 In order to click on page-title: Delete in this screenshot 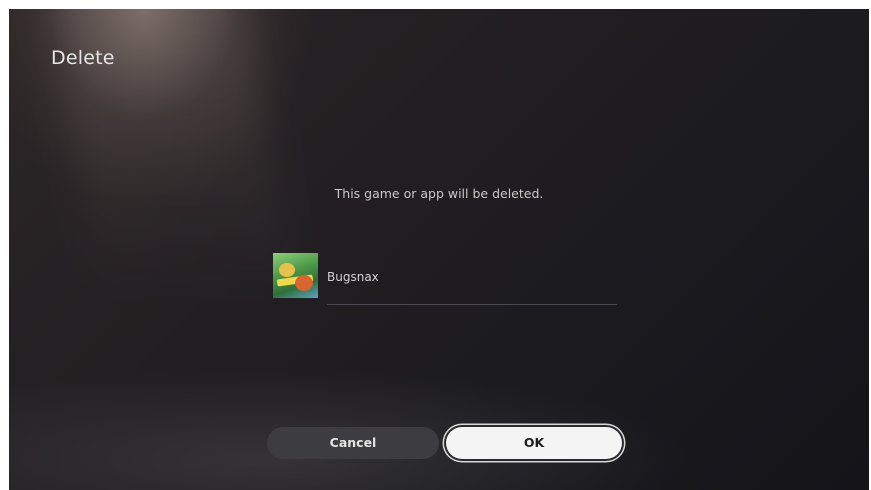, I will do `click(83, 58)`.